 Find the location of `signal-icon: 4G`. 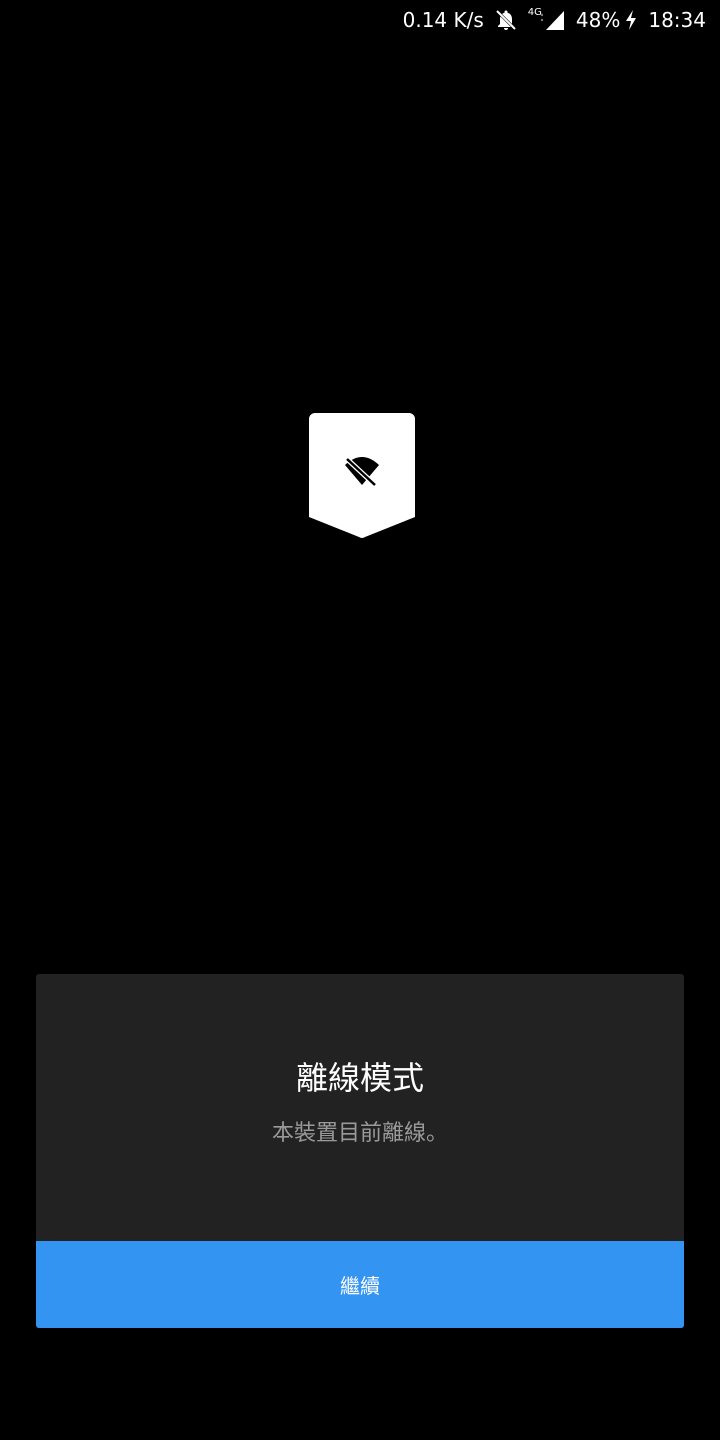

signal-icon: 4G is located at coordinates (546, 18).